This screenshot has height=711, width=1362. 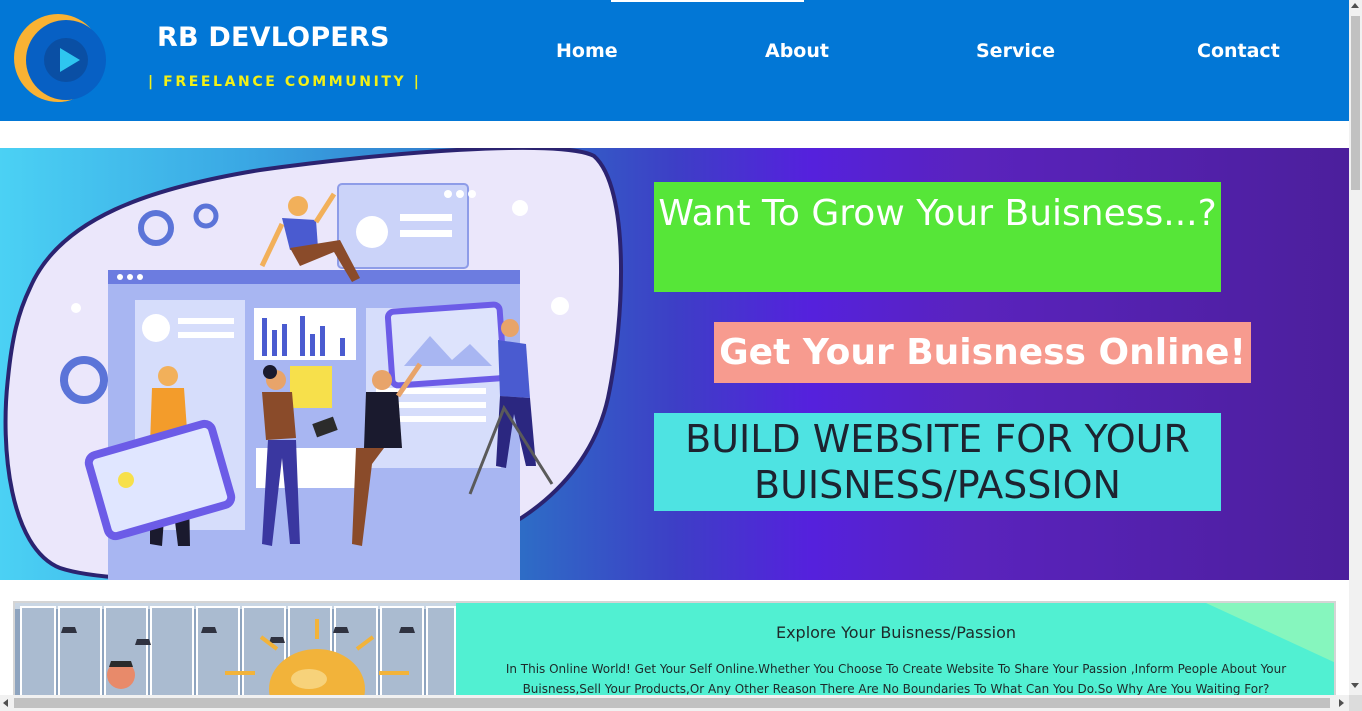 I want to click on brand-subtitle: | FREELANCE COMMUNITY |, so click(x=285, y=82).